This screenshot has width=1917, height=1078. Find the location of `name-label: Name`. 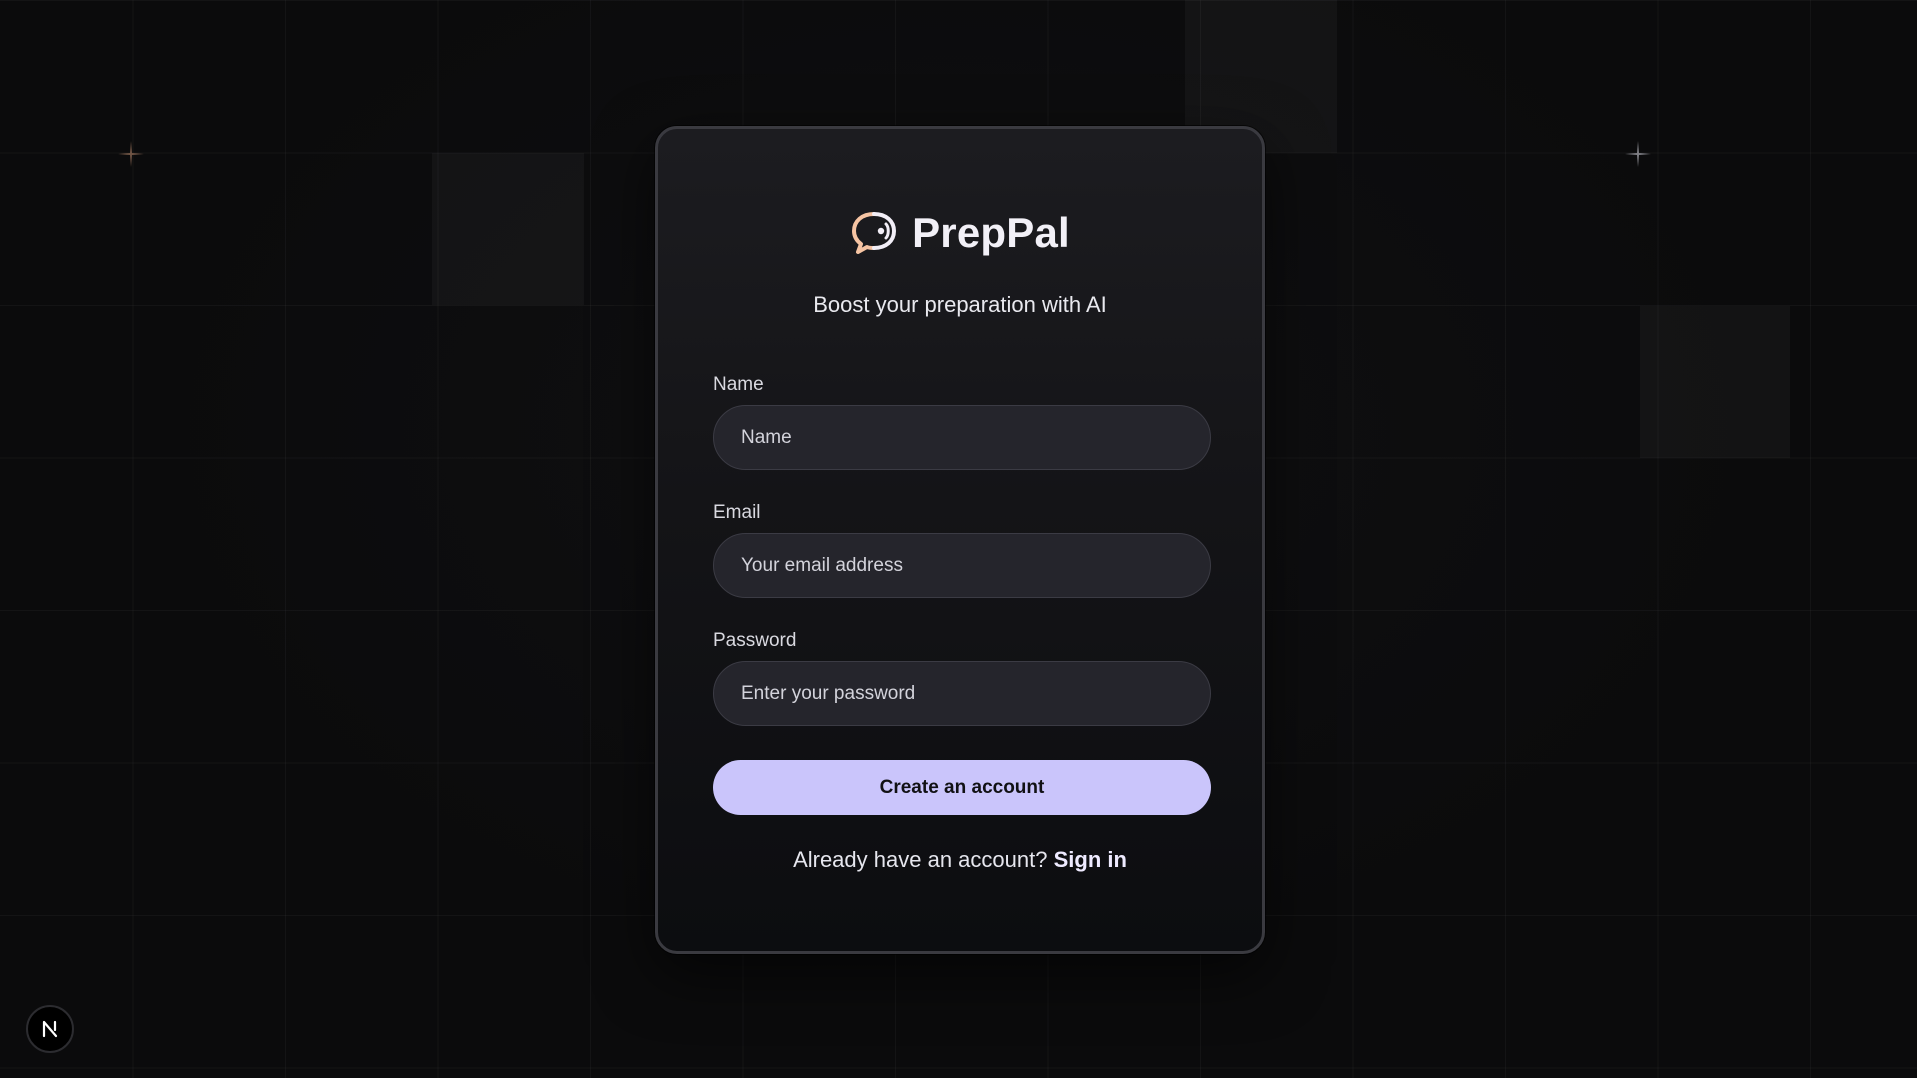

name-label: Name is located at coordinates (738, 384).